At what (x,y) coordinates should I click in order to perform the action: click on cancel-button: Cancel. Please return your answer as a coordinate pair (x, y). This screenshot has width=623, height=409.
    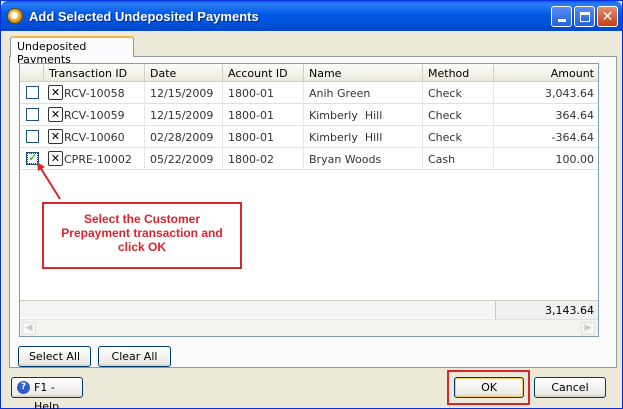
    Looking at the image, I should click on (570, 387).